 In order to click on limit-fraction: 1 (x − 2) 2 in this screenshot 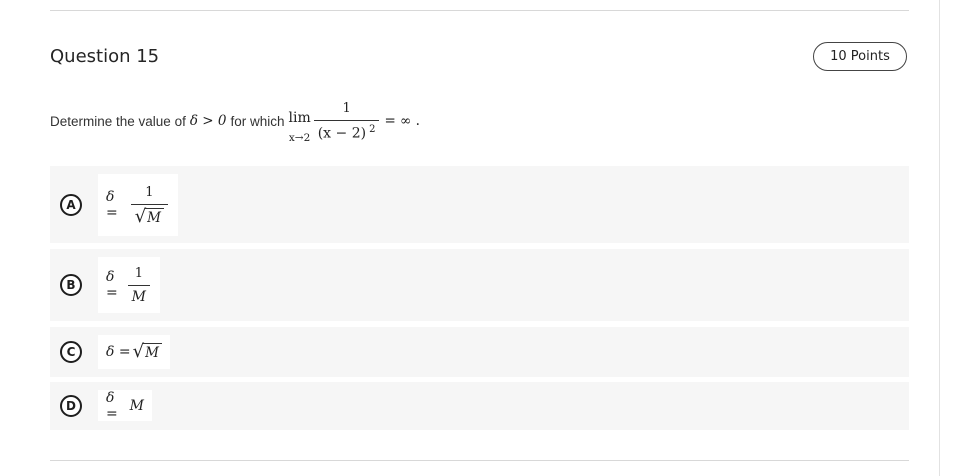, I will do `click(346, 121)`.